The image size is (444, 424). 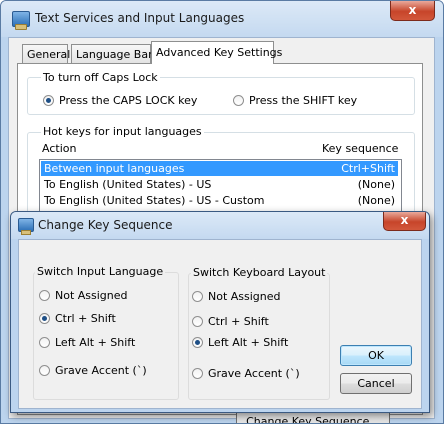 I want to click on caps-lock-group-label: To turn off Caps Lock, so click(x=100, y=77).